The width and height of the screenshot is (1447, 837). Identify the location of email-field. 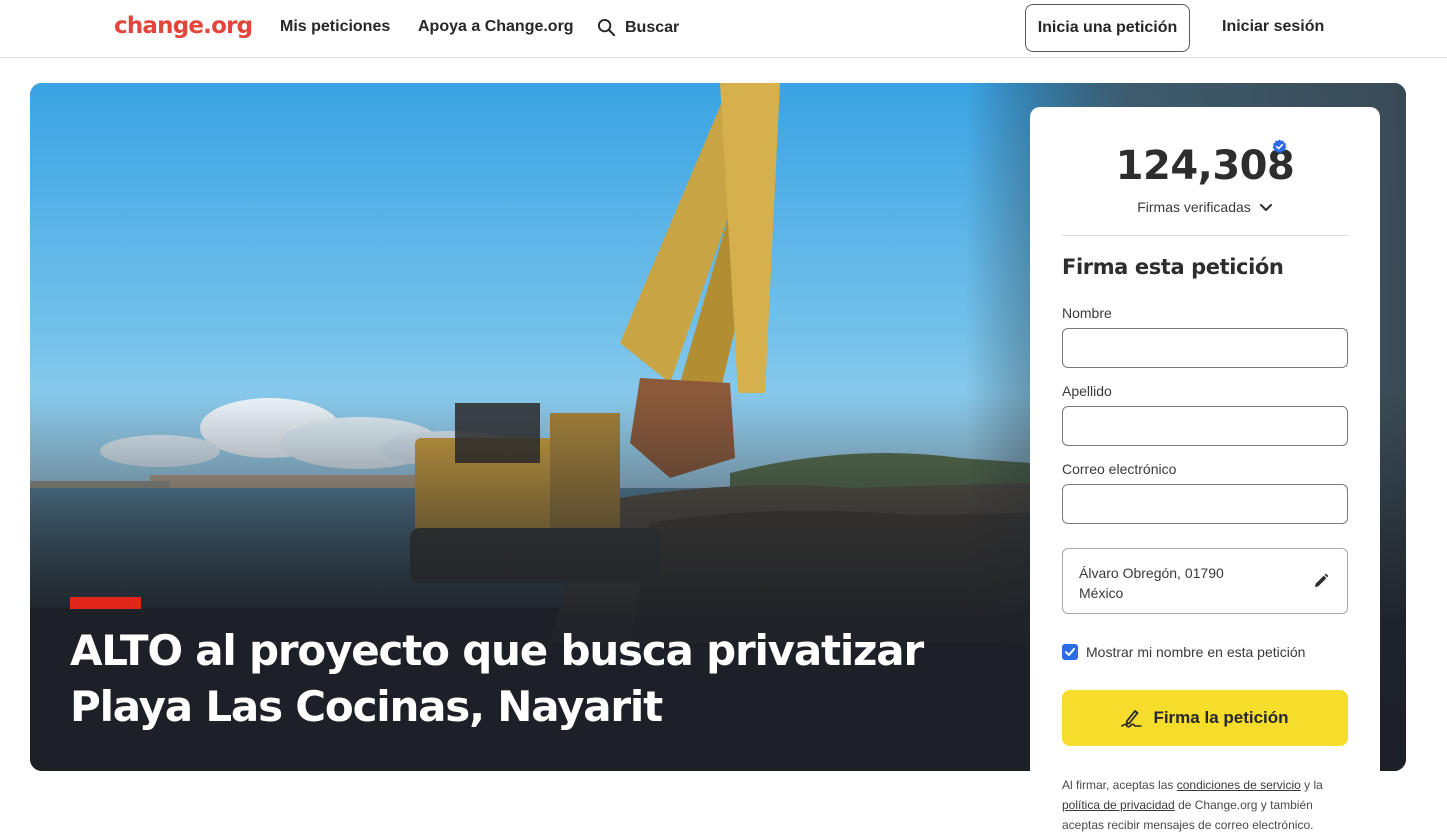
(1205, 504).